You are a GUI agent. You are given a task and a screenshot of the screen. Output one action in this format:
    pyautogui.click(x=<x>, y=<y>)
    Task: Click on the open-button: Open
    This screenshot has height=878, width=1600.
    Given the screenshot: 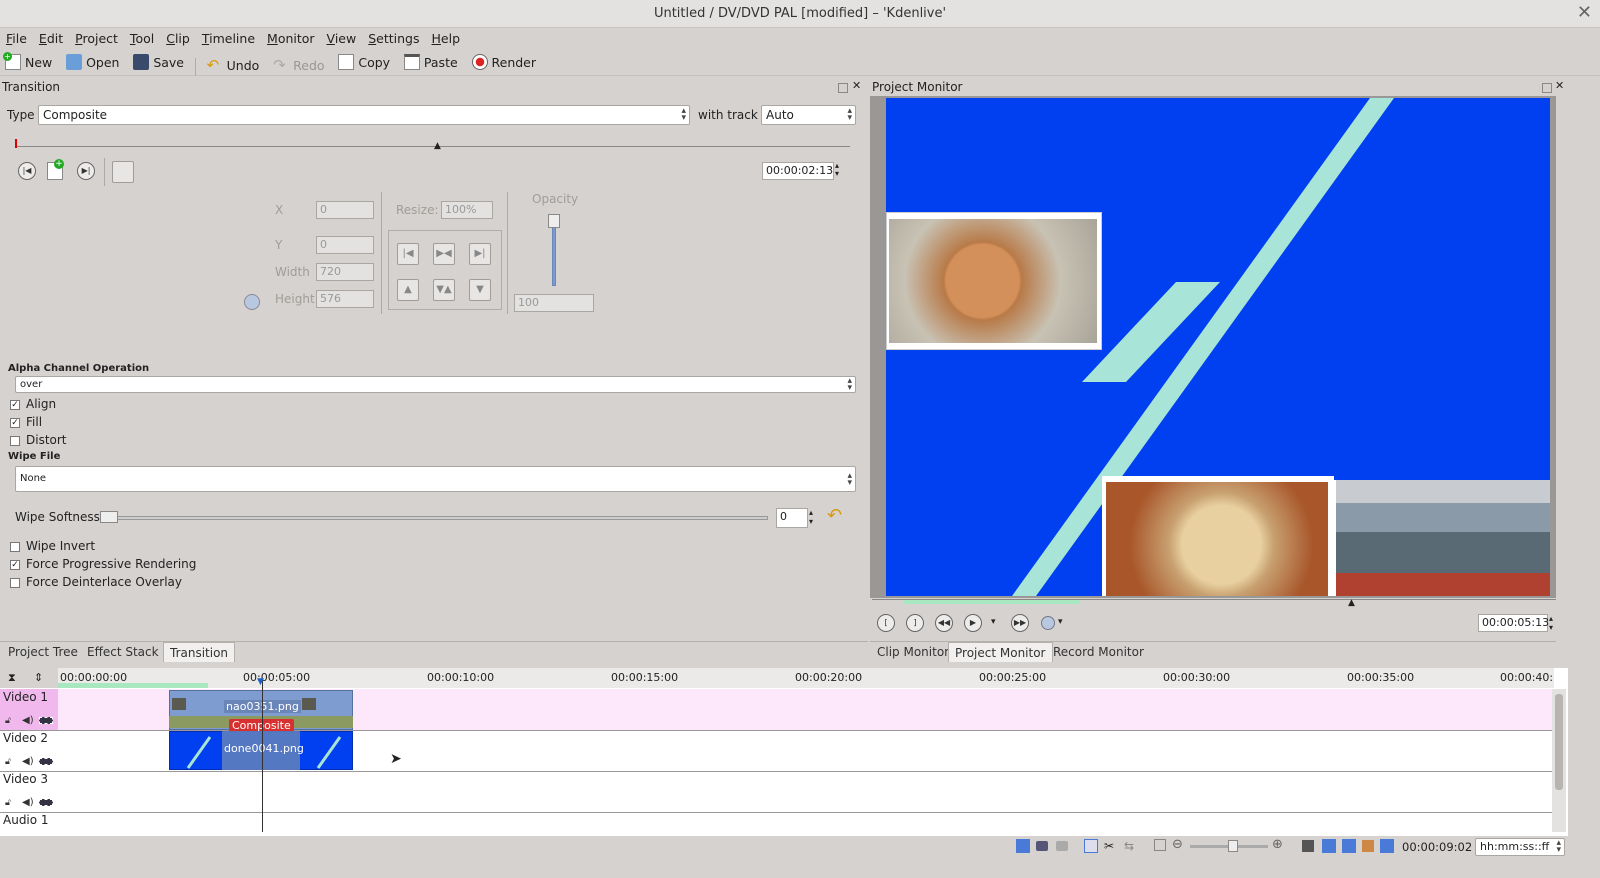 What is the action you would take?
    pyautogui.click(x=92, y=62)
    